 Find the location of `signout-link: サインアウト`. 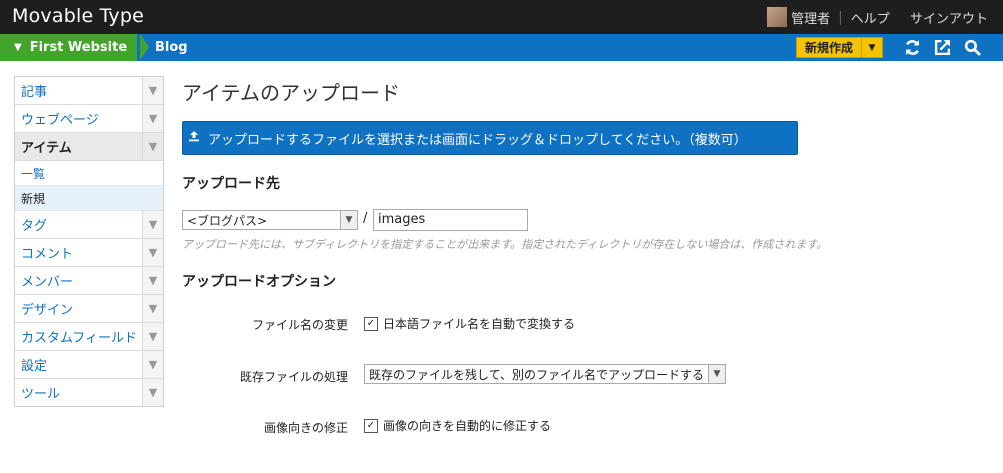

signout-link: サインアウト is located at coordinates (949, 17).